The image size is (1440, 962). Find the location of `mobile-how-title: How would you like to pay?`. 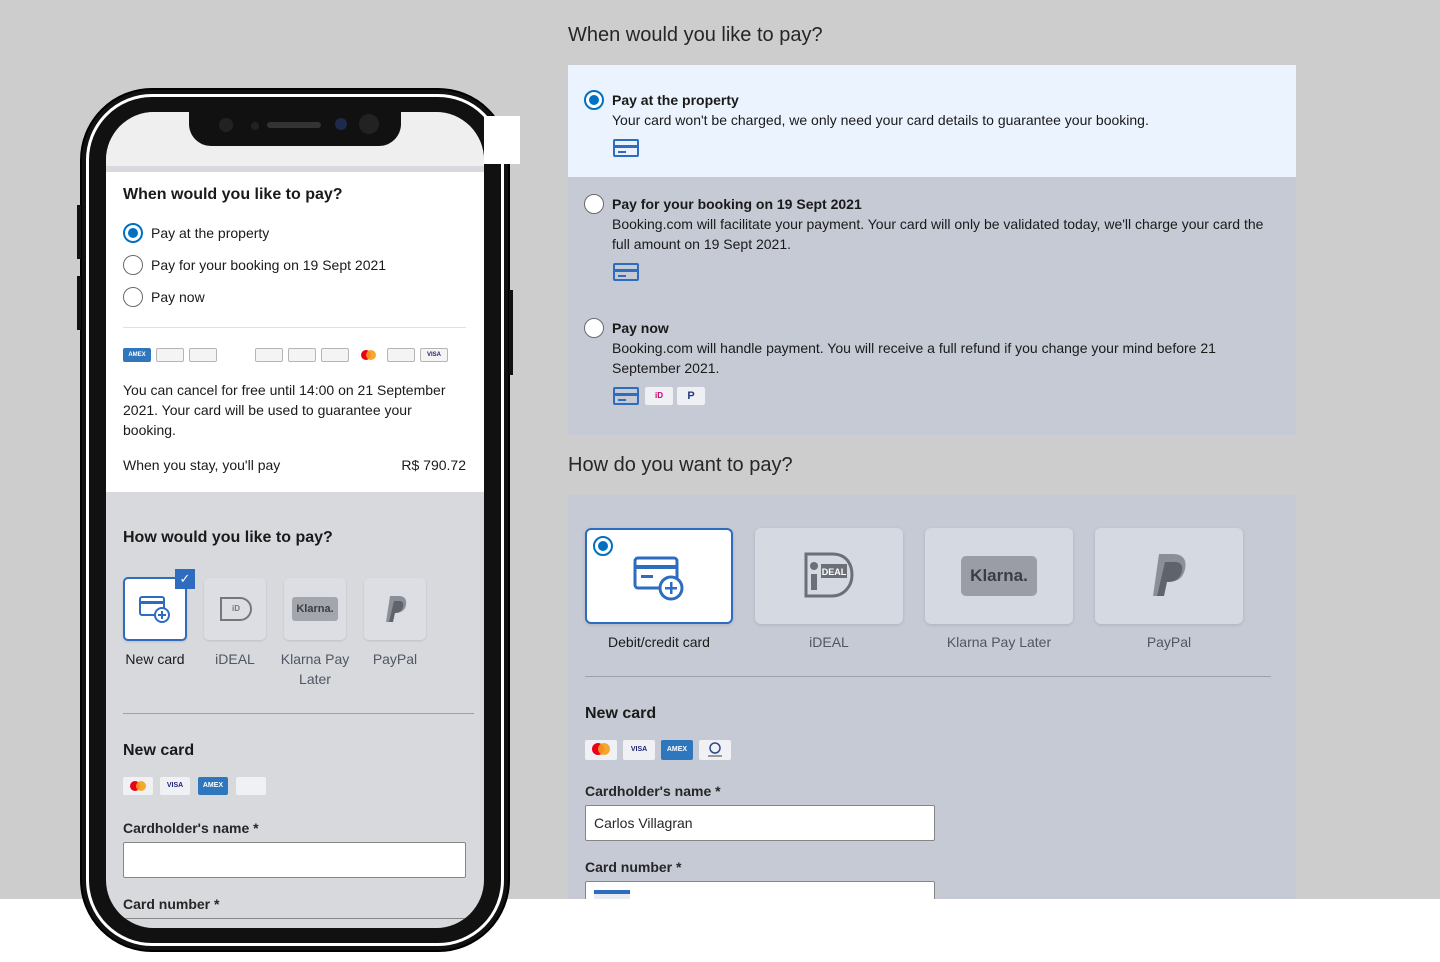

mobile-how-title: How would you like to pay? is located at coordinates (228, 537).